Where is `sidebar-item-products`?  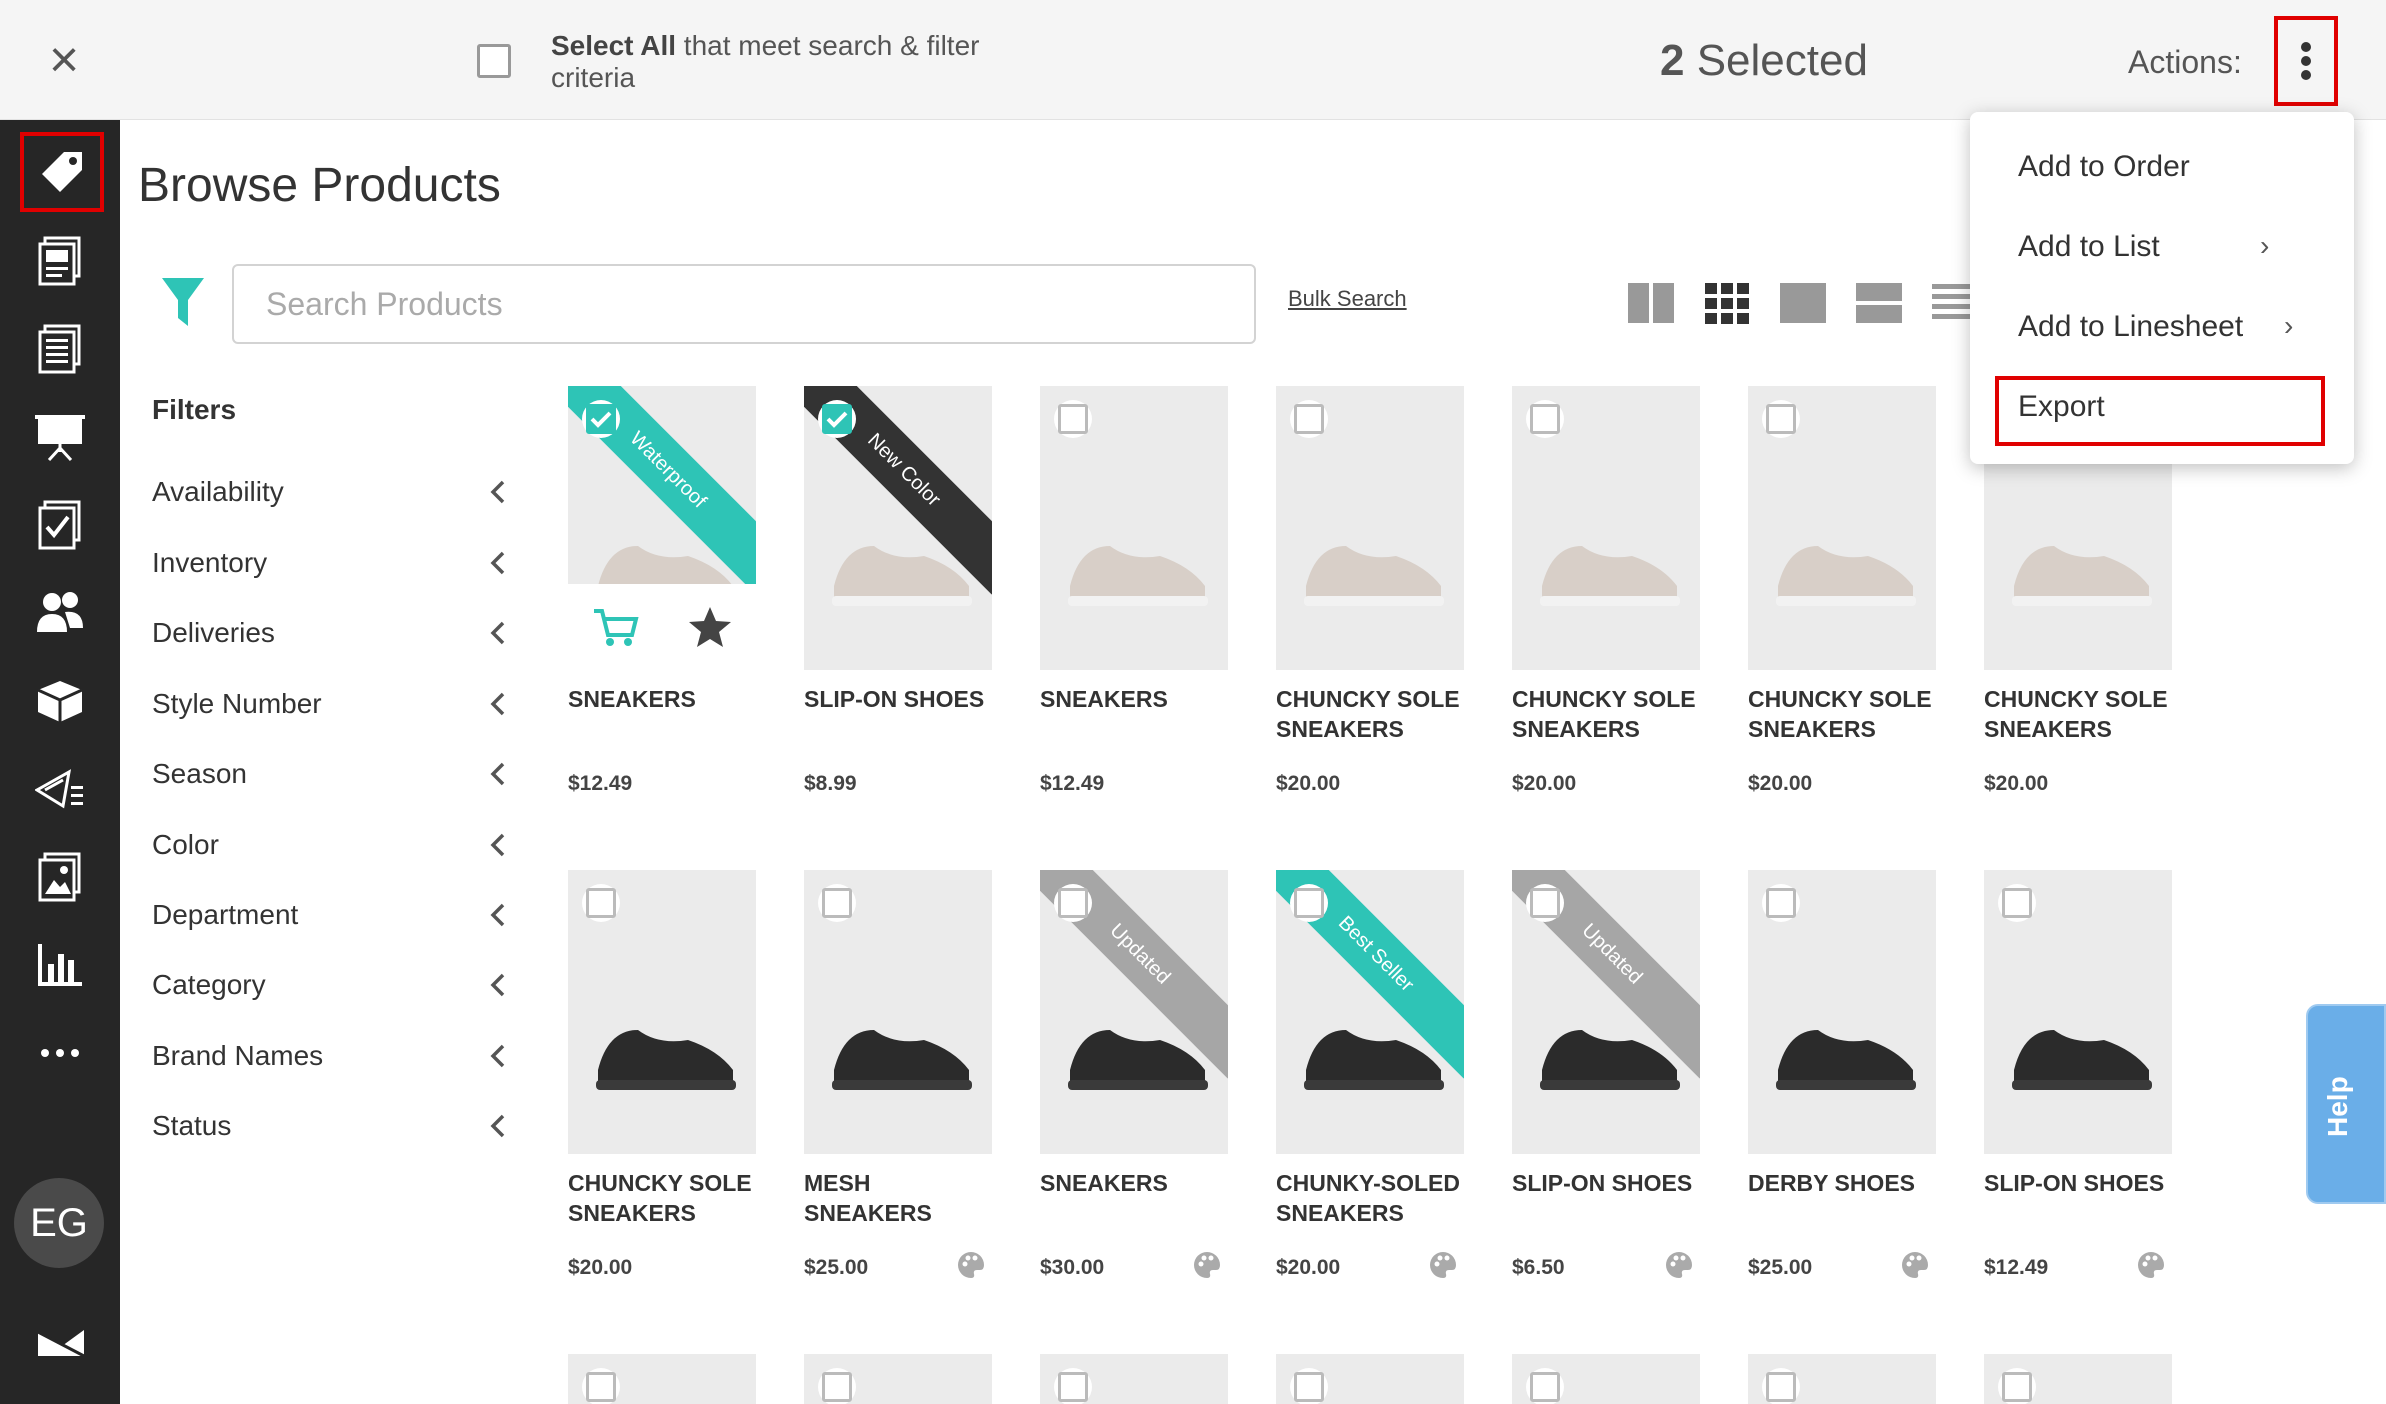
sidebar-item-products is located at coordinates (62, 172).